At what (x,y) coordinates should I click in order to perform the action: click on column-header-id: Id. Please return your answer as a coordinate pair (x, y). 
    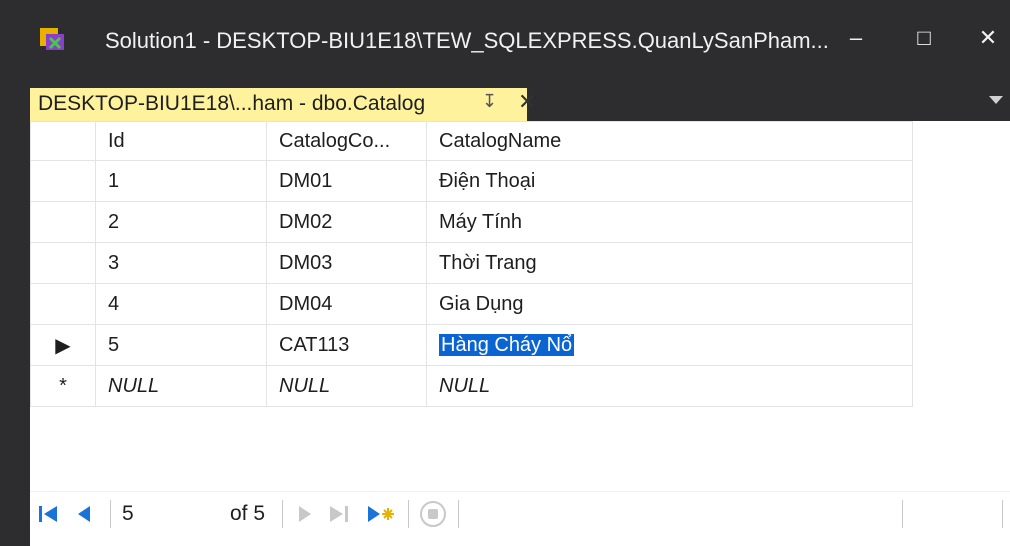
    Looking at the image, I should click on (181, 141).